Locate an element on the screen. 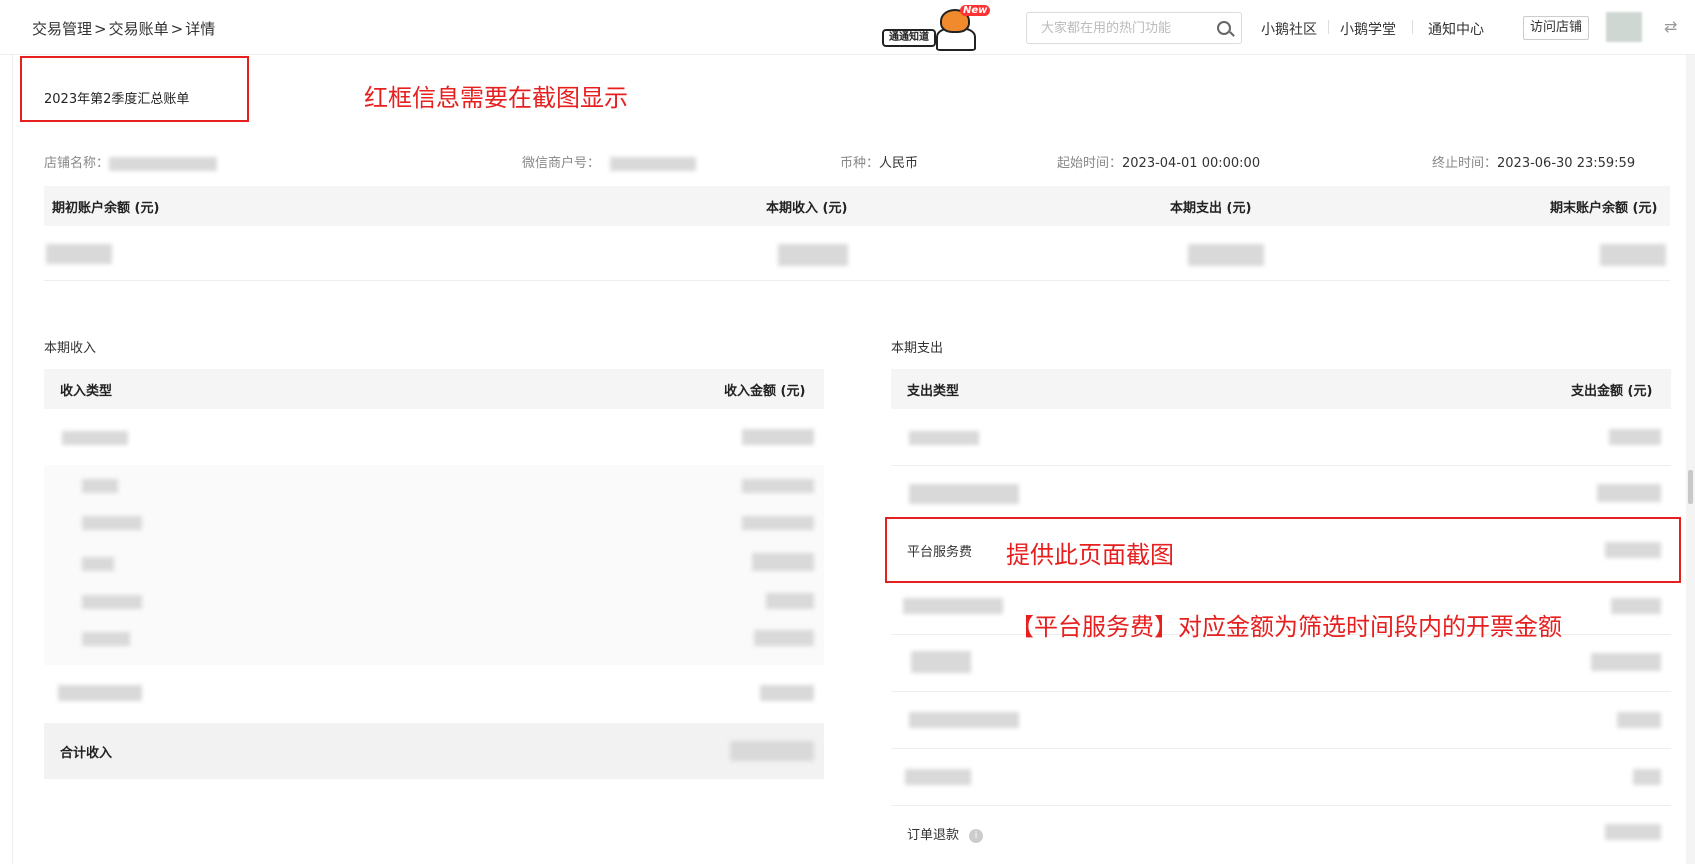  nav-academy: 小鹅学堂 is located at coordinates (1368, 29).